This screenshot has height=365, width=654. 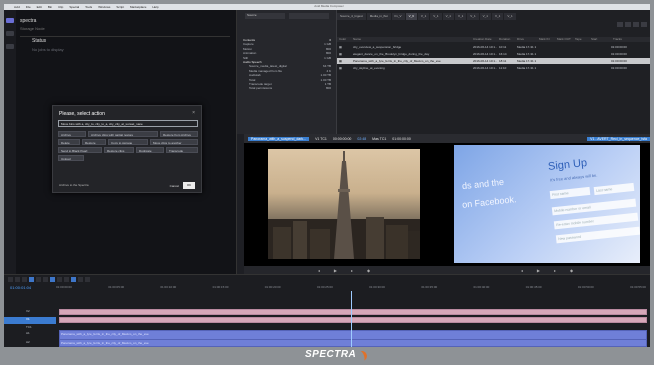 I want to click on bin-toolbar, so click(x=602, y=24).